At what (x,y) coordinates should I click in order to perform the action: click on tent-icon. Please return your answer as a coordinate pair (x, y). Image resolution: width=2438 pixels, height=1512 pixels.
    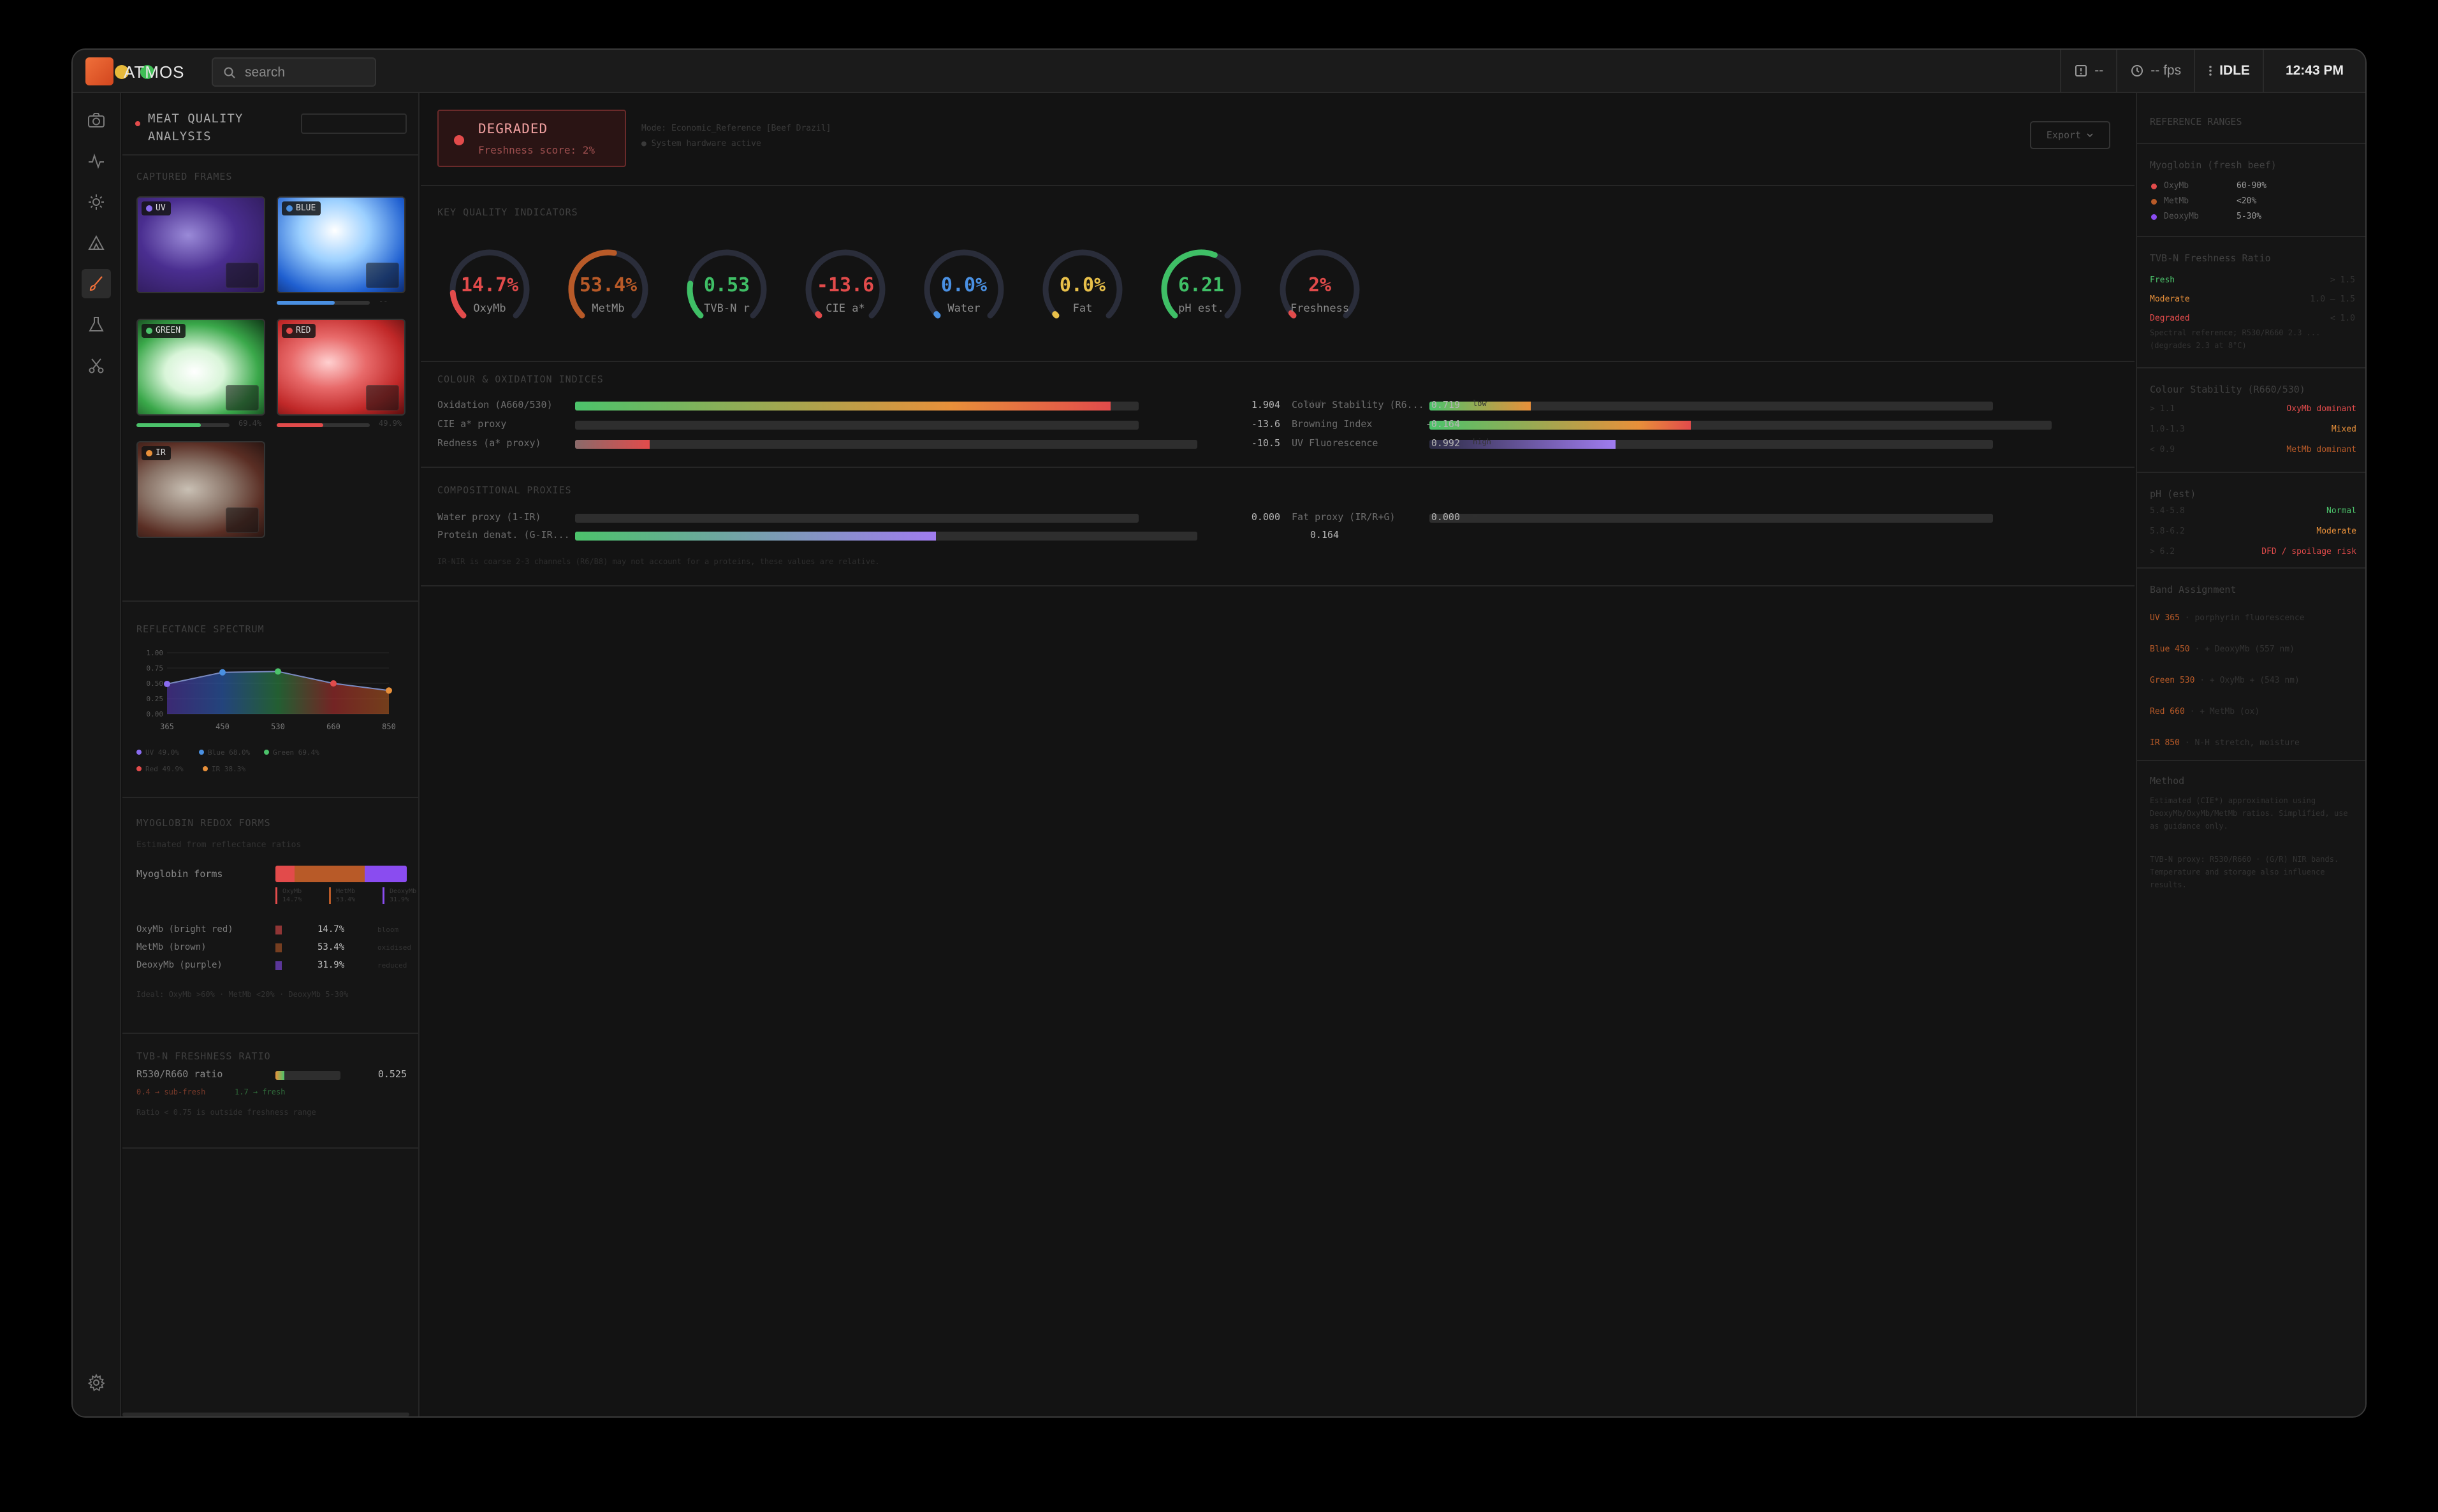
    Looking at the image, I should click on (96, 242).